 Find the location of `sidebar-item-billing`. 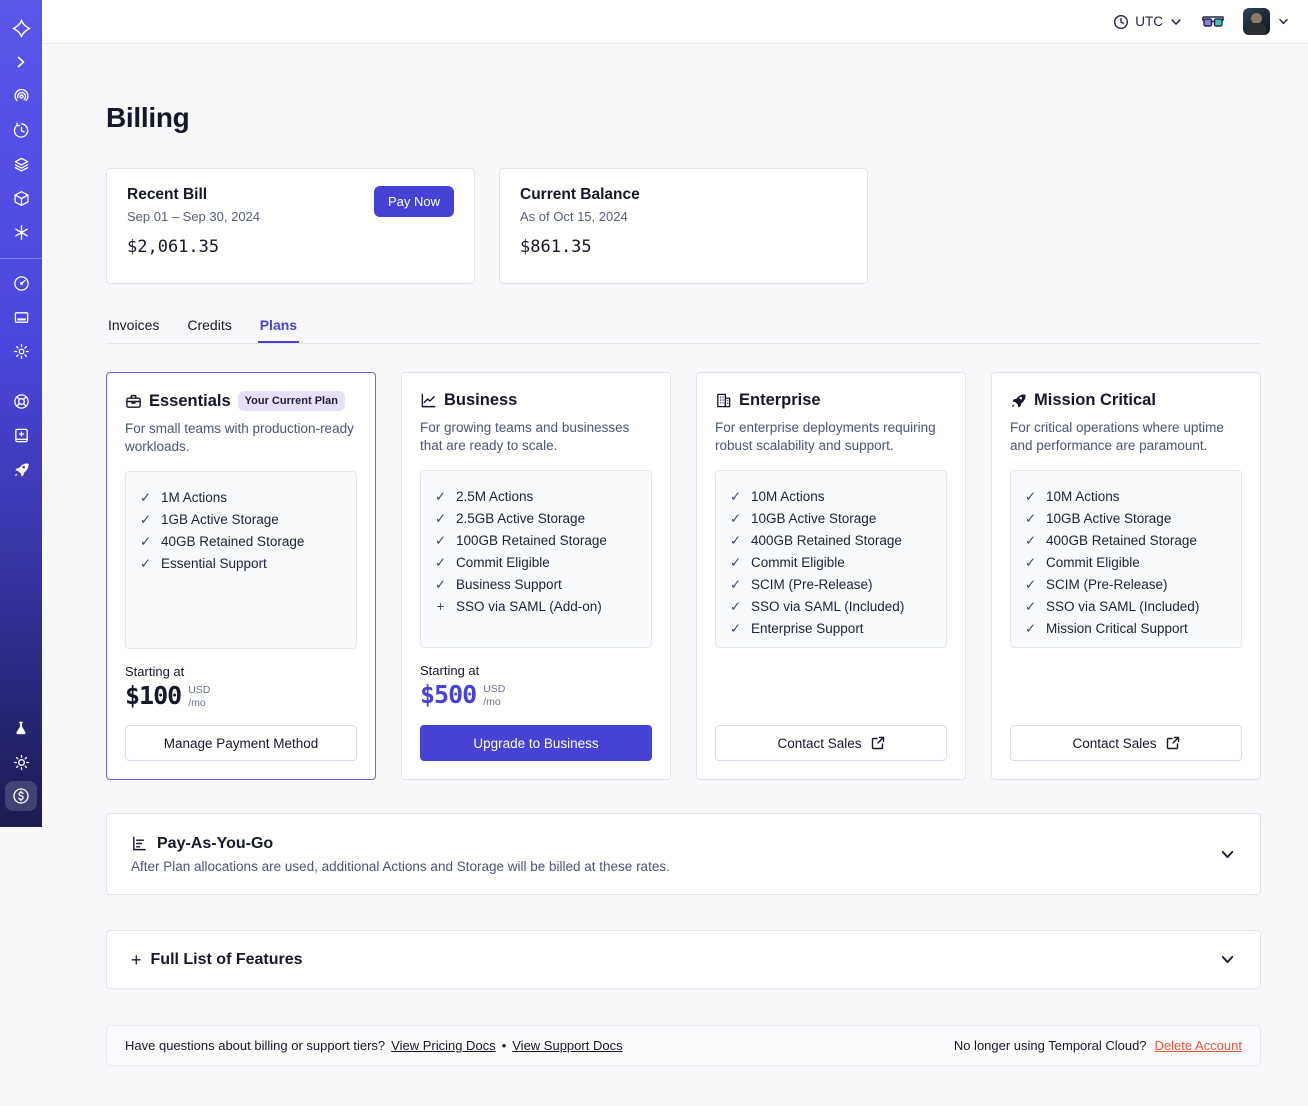

sidebar-item-billing is located at coordinates (21, 317).